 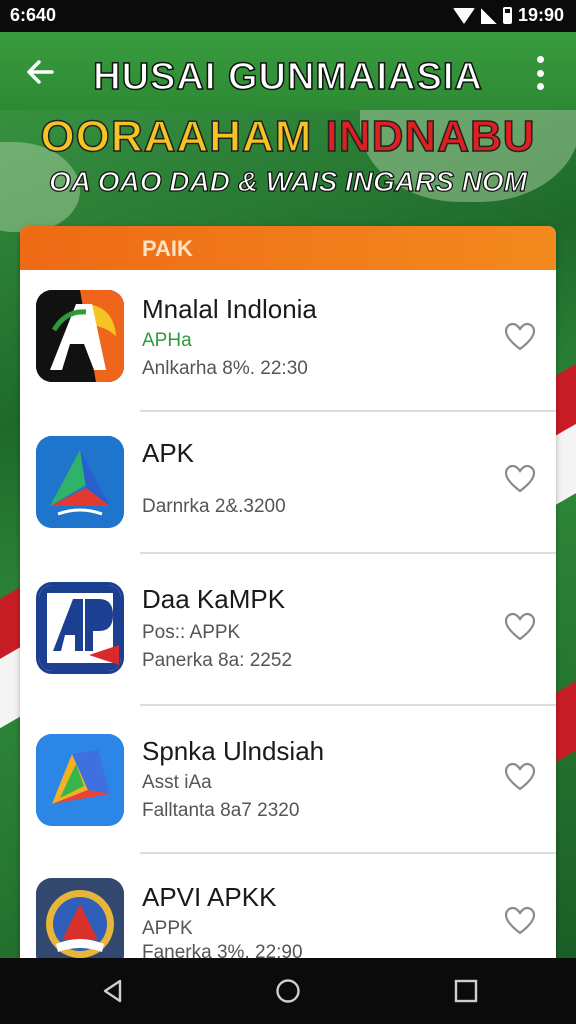 I want to click on item-date: Falltanta 8a7 2320, so click(x=221, y=810).